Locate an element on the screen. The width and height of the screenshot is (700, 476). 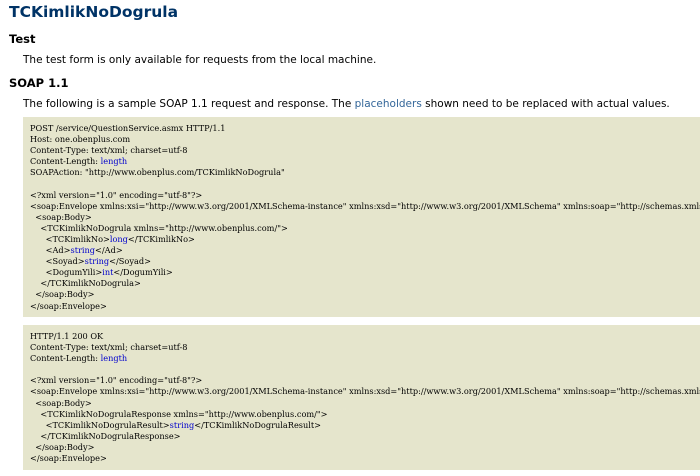
request-blank-line is located at coordinates (365, 183).